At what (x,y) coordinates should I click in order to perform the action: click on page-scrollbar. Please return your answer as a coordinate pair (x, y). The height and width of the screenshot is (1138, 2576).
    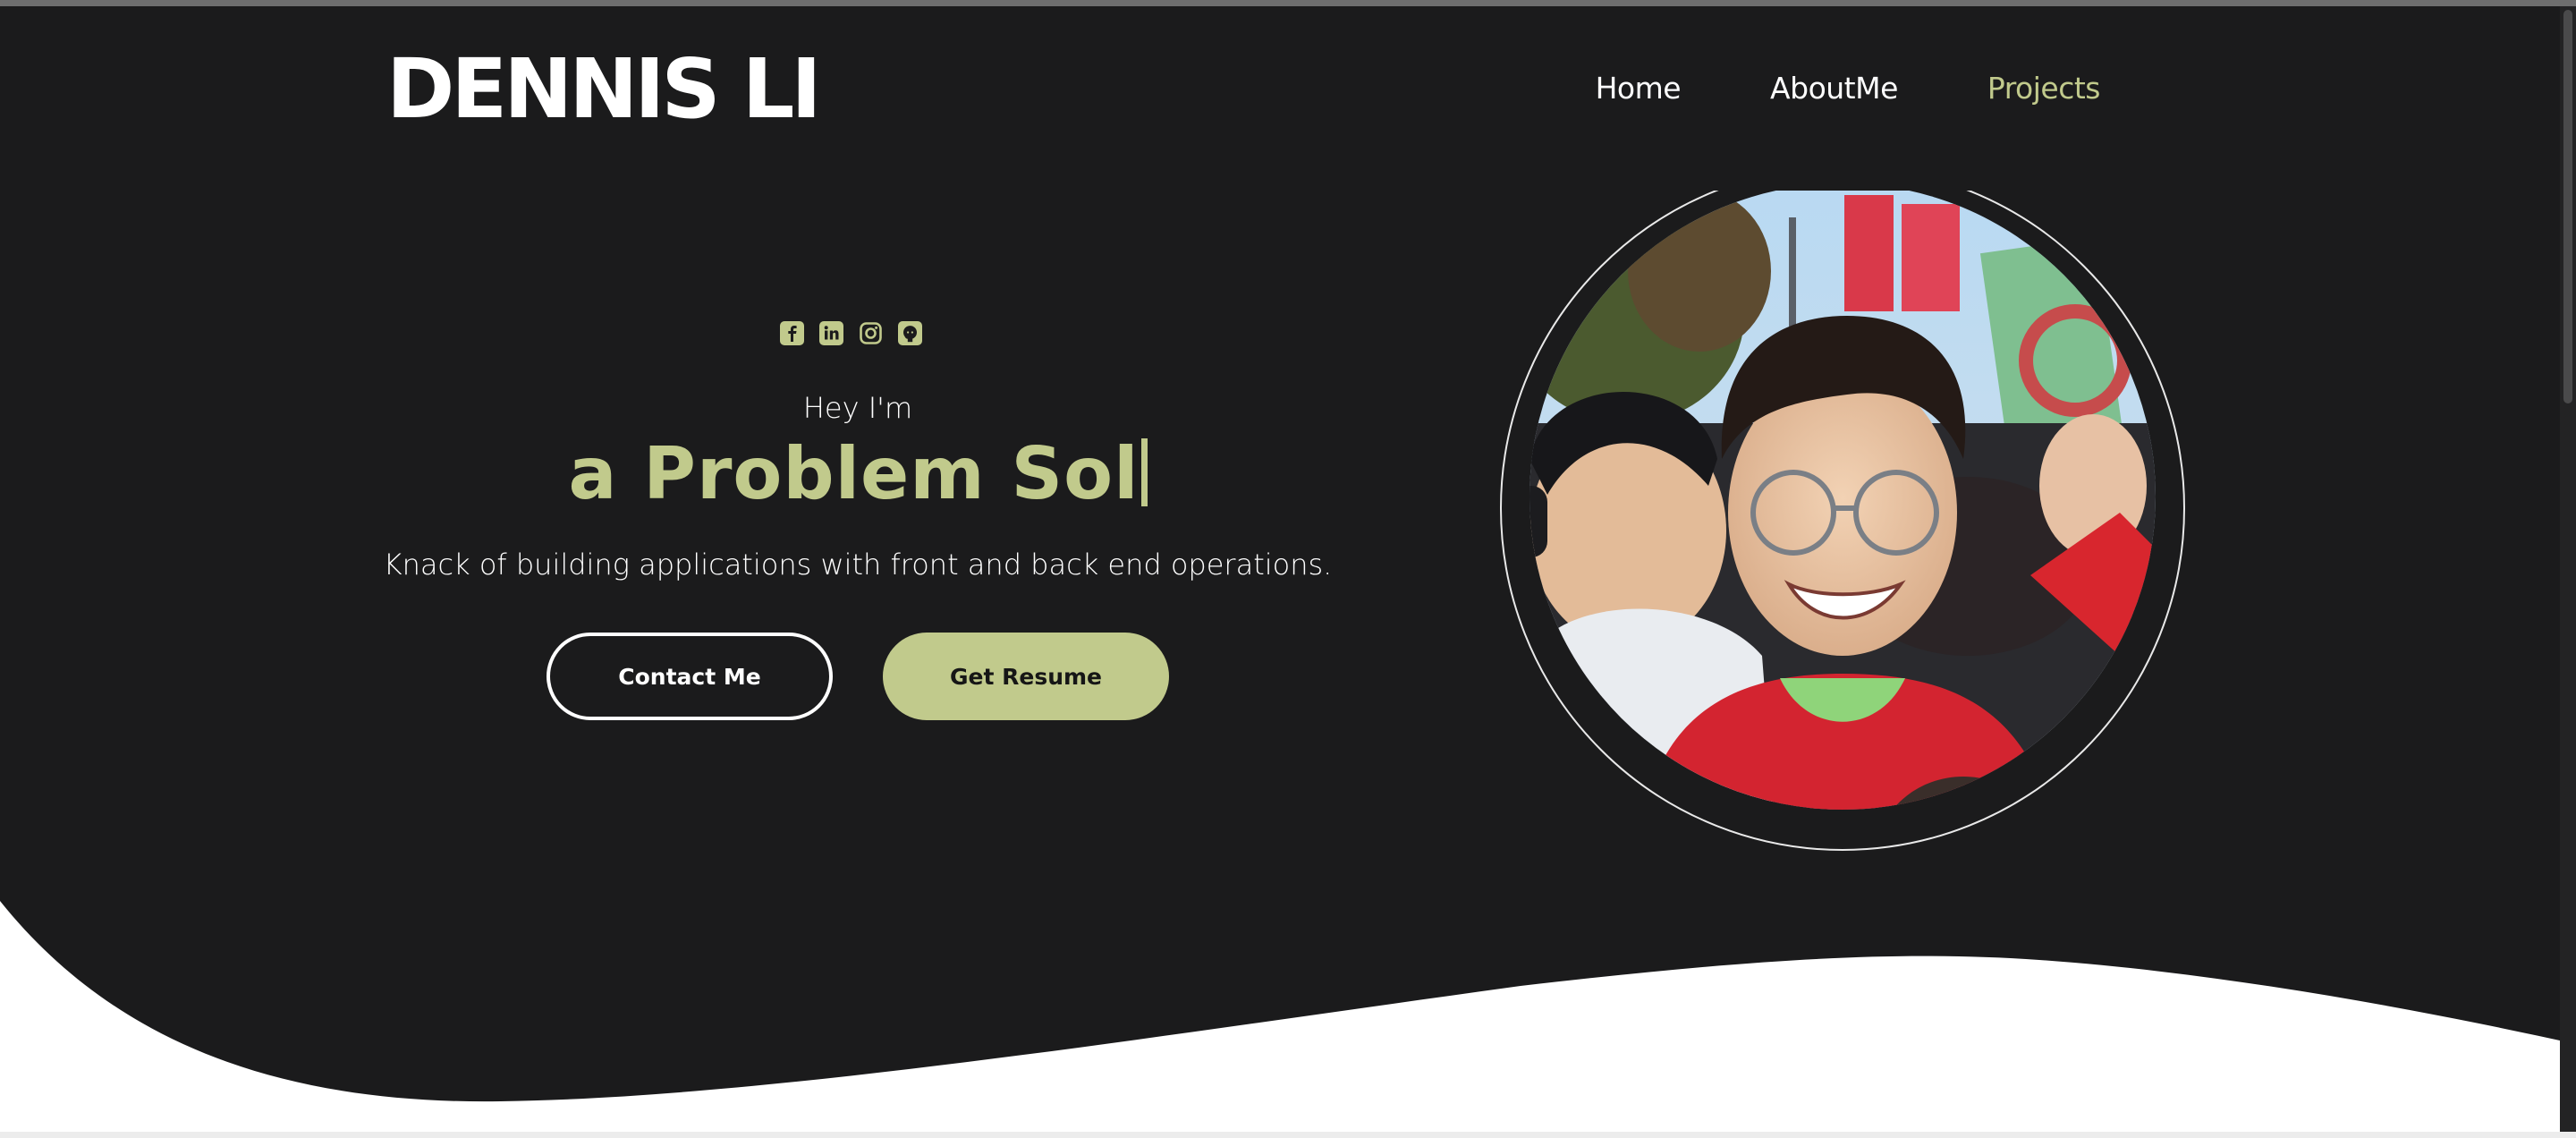
    Looking at the image, I should click on (2568, 569).